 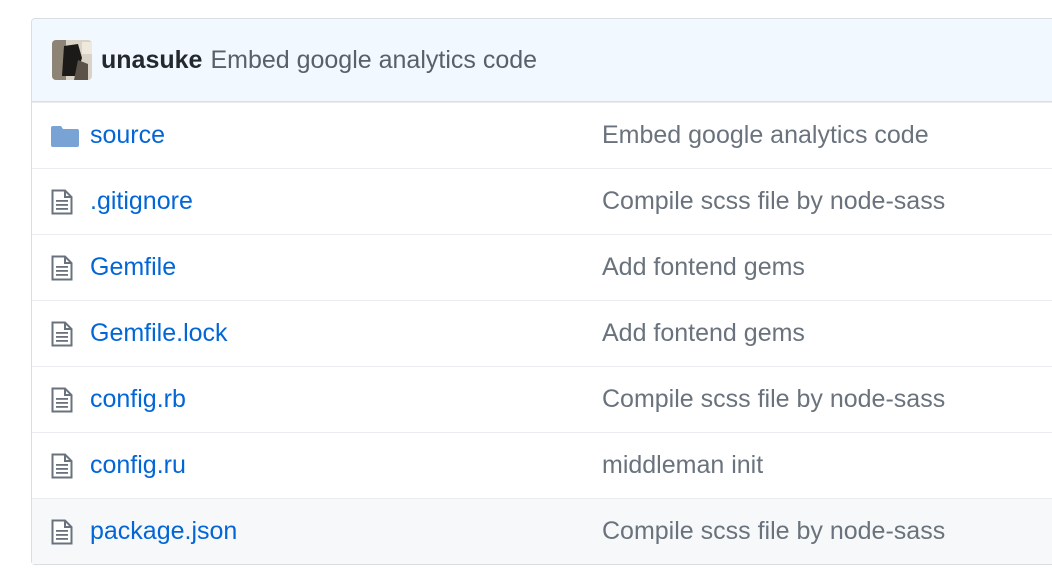 I want to click on file-row-gemfile: Gemfile Add fontend gems, so click(x=542, y=267).